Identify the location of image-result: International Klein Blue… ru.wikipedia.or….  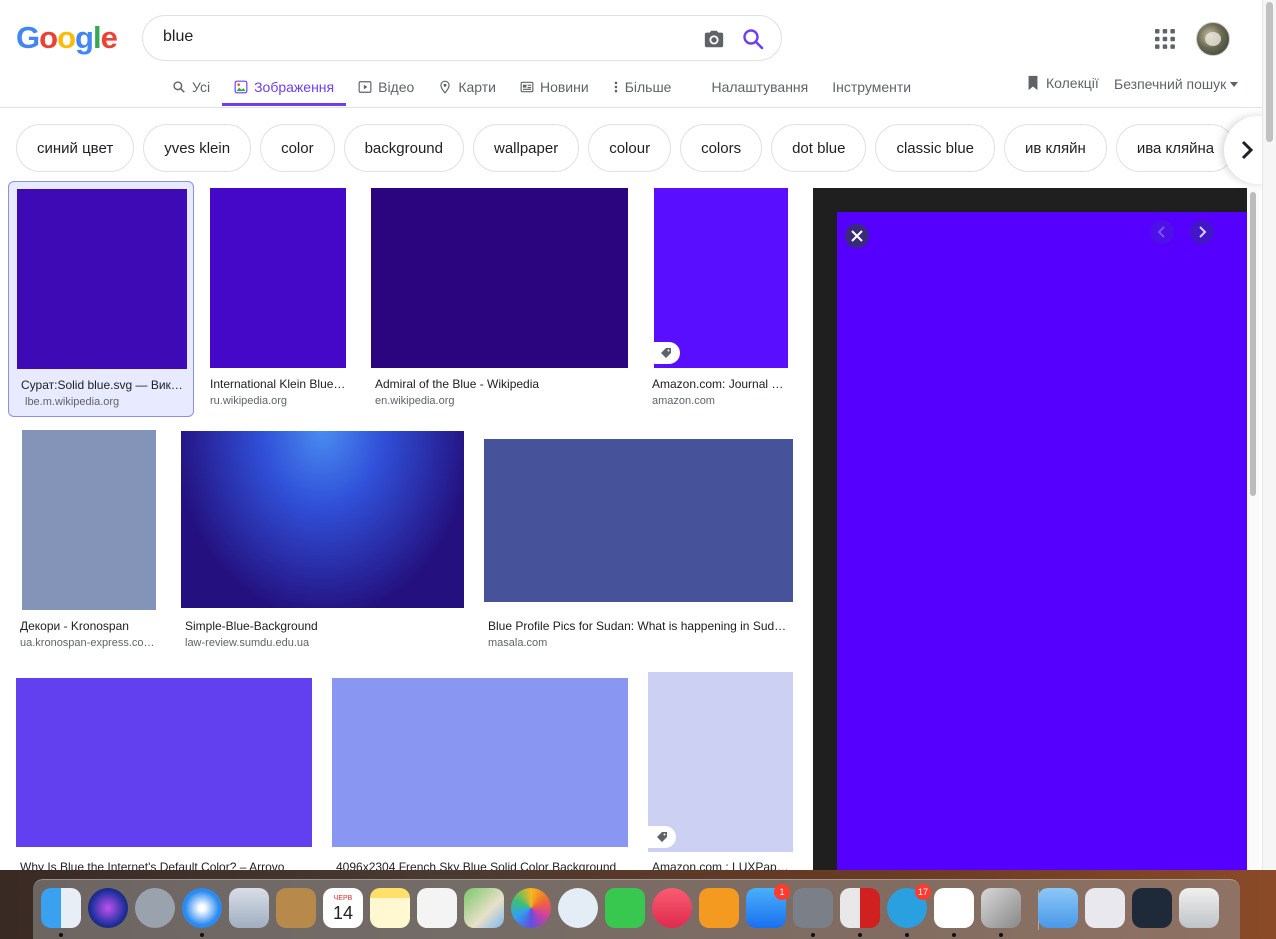
(281, 299).